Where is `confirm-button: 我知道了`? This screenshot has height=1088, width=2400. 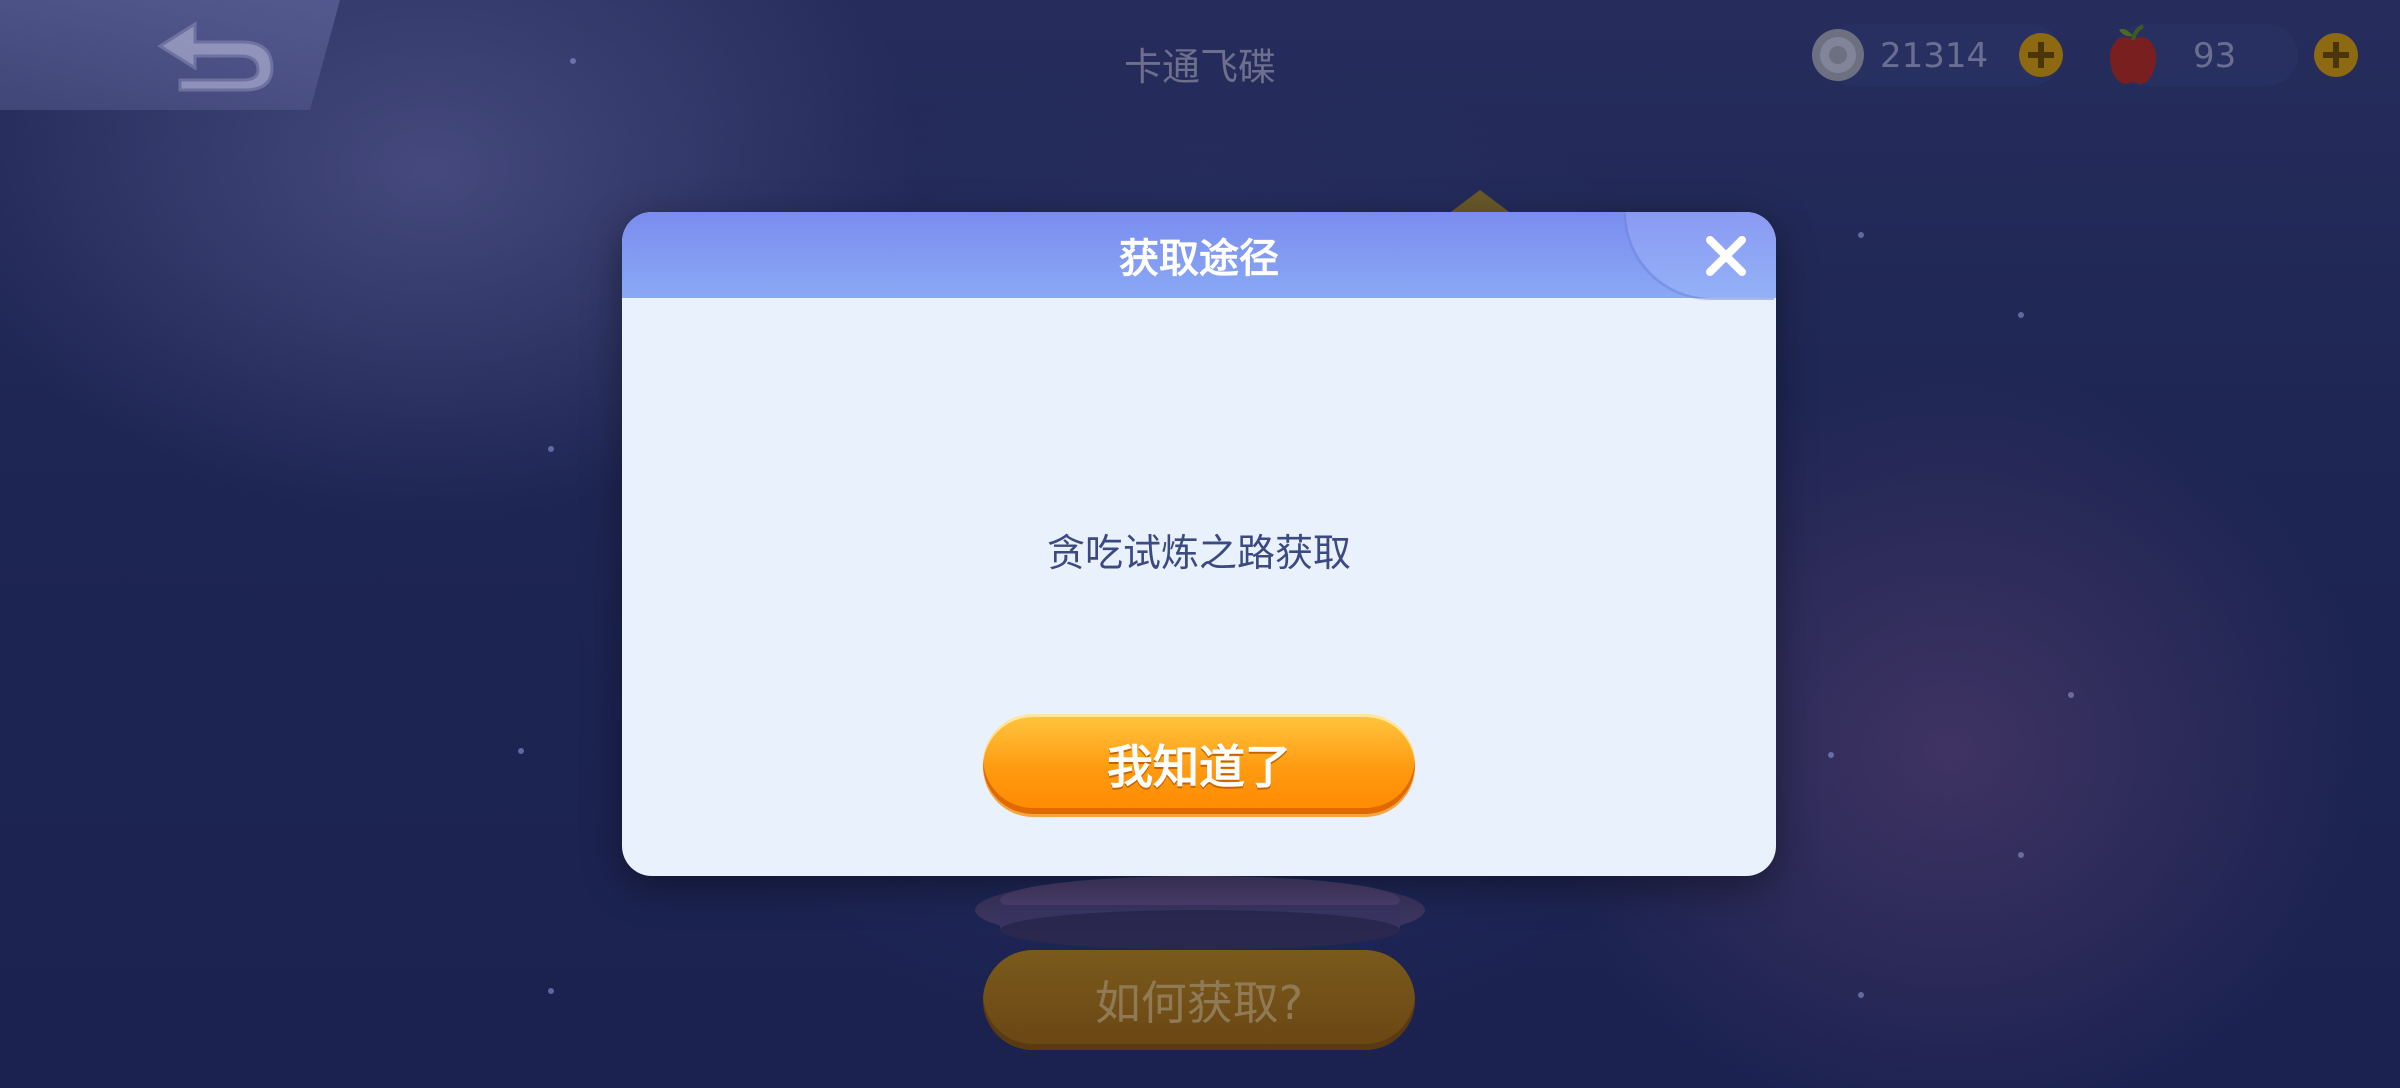 confirm-button: 我知道了 is located at coordinates (1199, 764).